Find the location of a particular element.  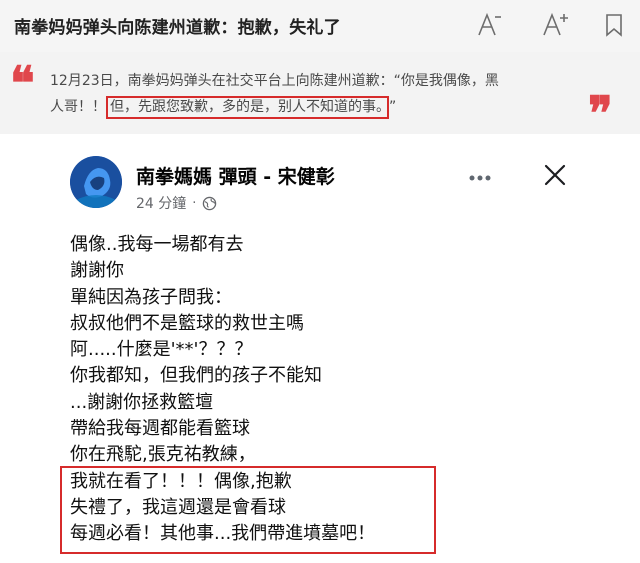

quote-highlight: 但，先跟您致歉，多的是，别人不知道的事。 is located at coordinates (247, 107).